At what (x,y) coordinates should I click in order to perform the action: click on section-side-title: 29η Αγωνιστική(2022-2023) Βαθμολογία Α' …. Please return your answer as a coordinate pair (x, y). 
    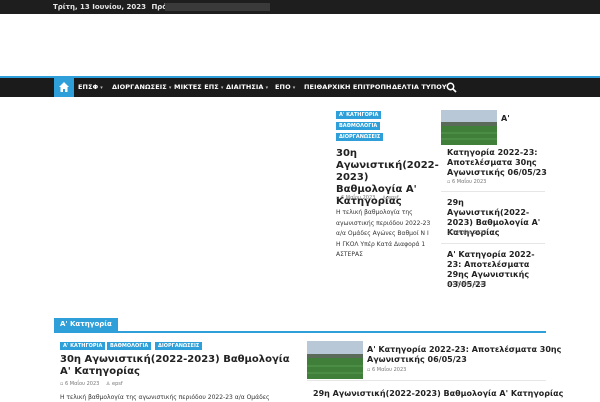
    Looking at the image, I should click on (438, 394).